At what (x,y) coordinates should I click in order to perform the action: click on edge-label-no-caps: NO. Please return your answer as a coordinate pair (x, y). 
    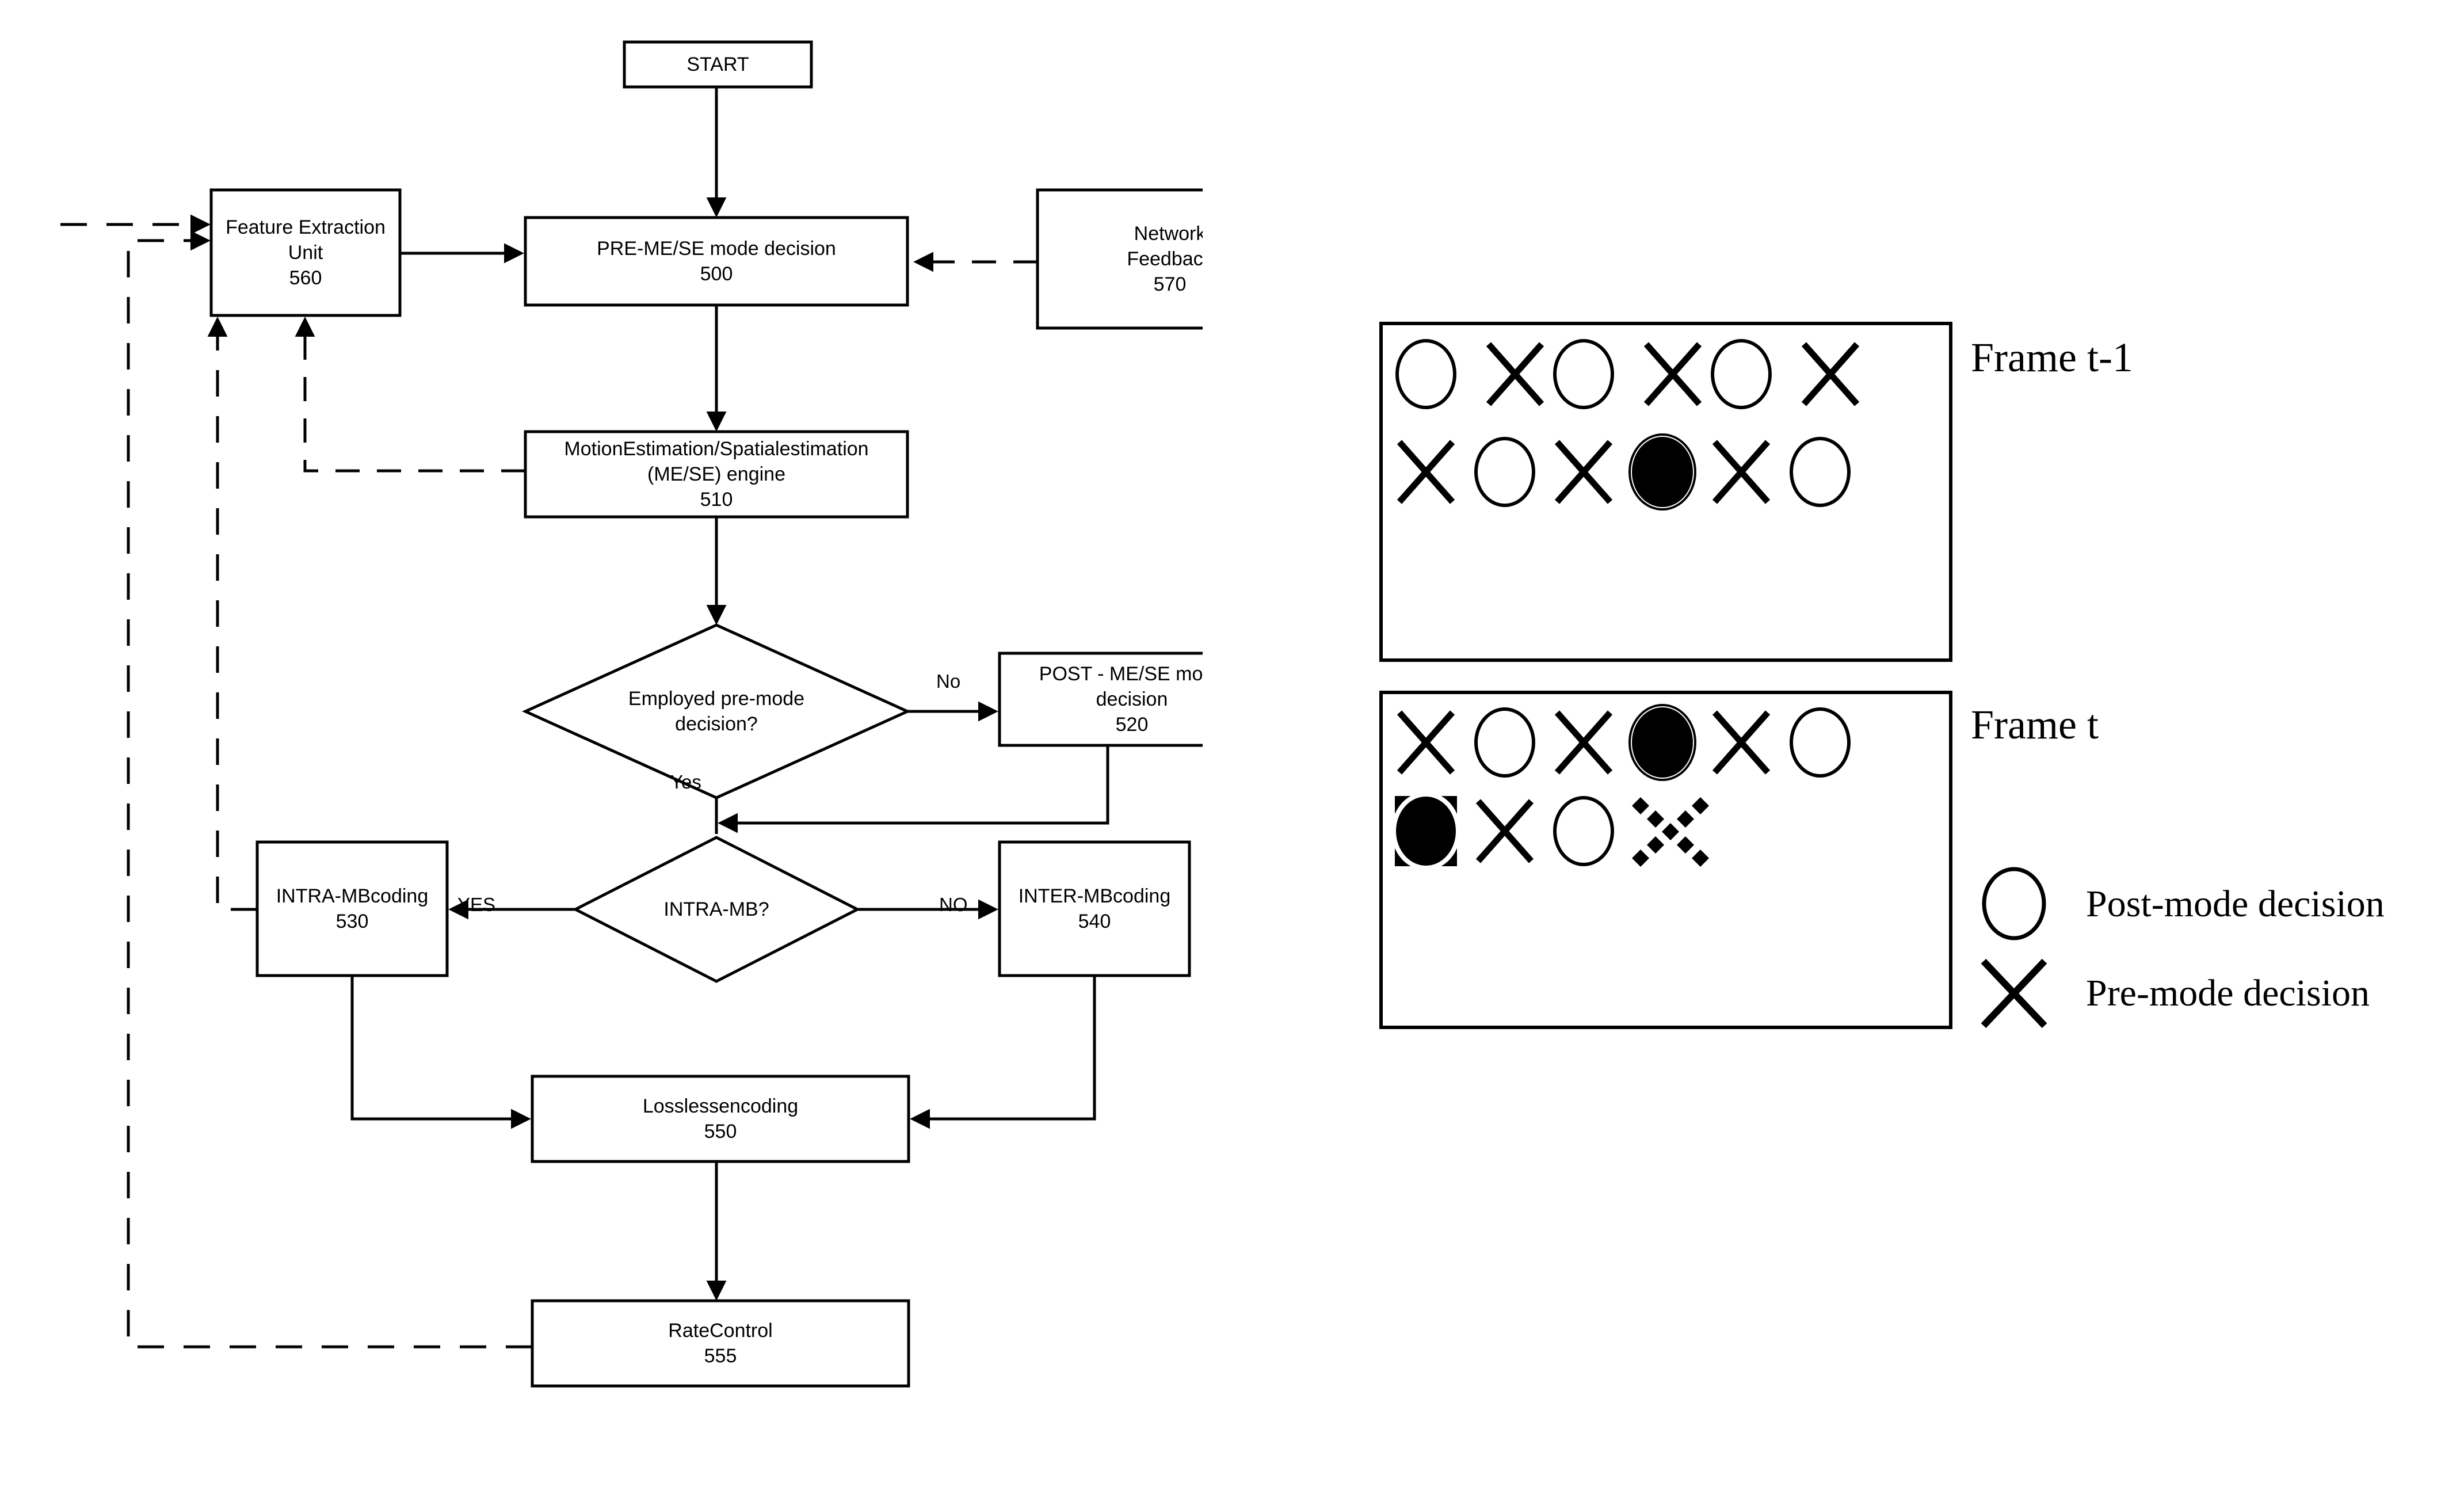
    Looking at the image, I should click on (953, 905).